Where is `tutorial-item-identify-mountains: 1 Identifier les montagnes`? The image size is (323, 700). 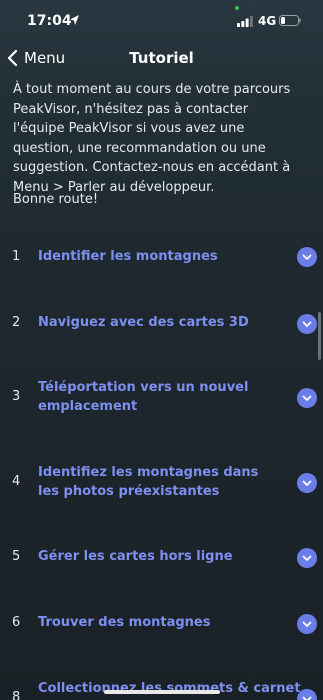
tutorial-item-identify-mountains: 1 Identifier les montagnes is located at coordinates (161, 257).